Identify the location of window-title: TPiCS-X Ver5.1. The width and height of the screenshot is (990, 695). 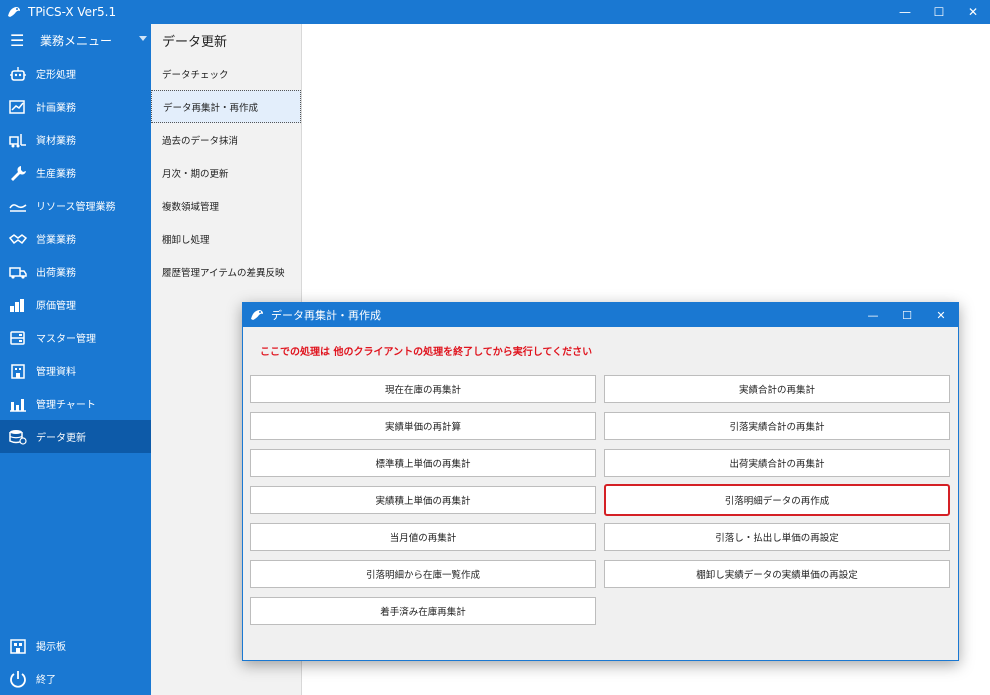
(72, 12).